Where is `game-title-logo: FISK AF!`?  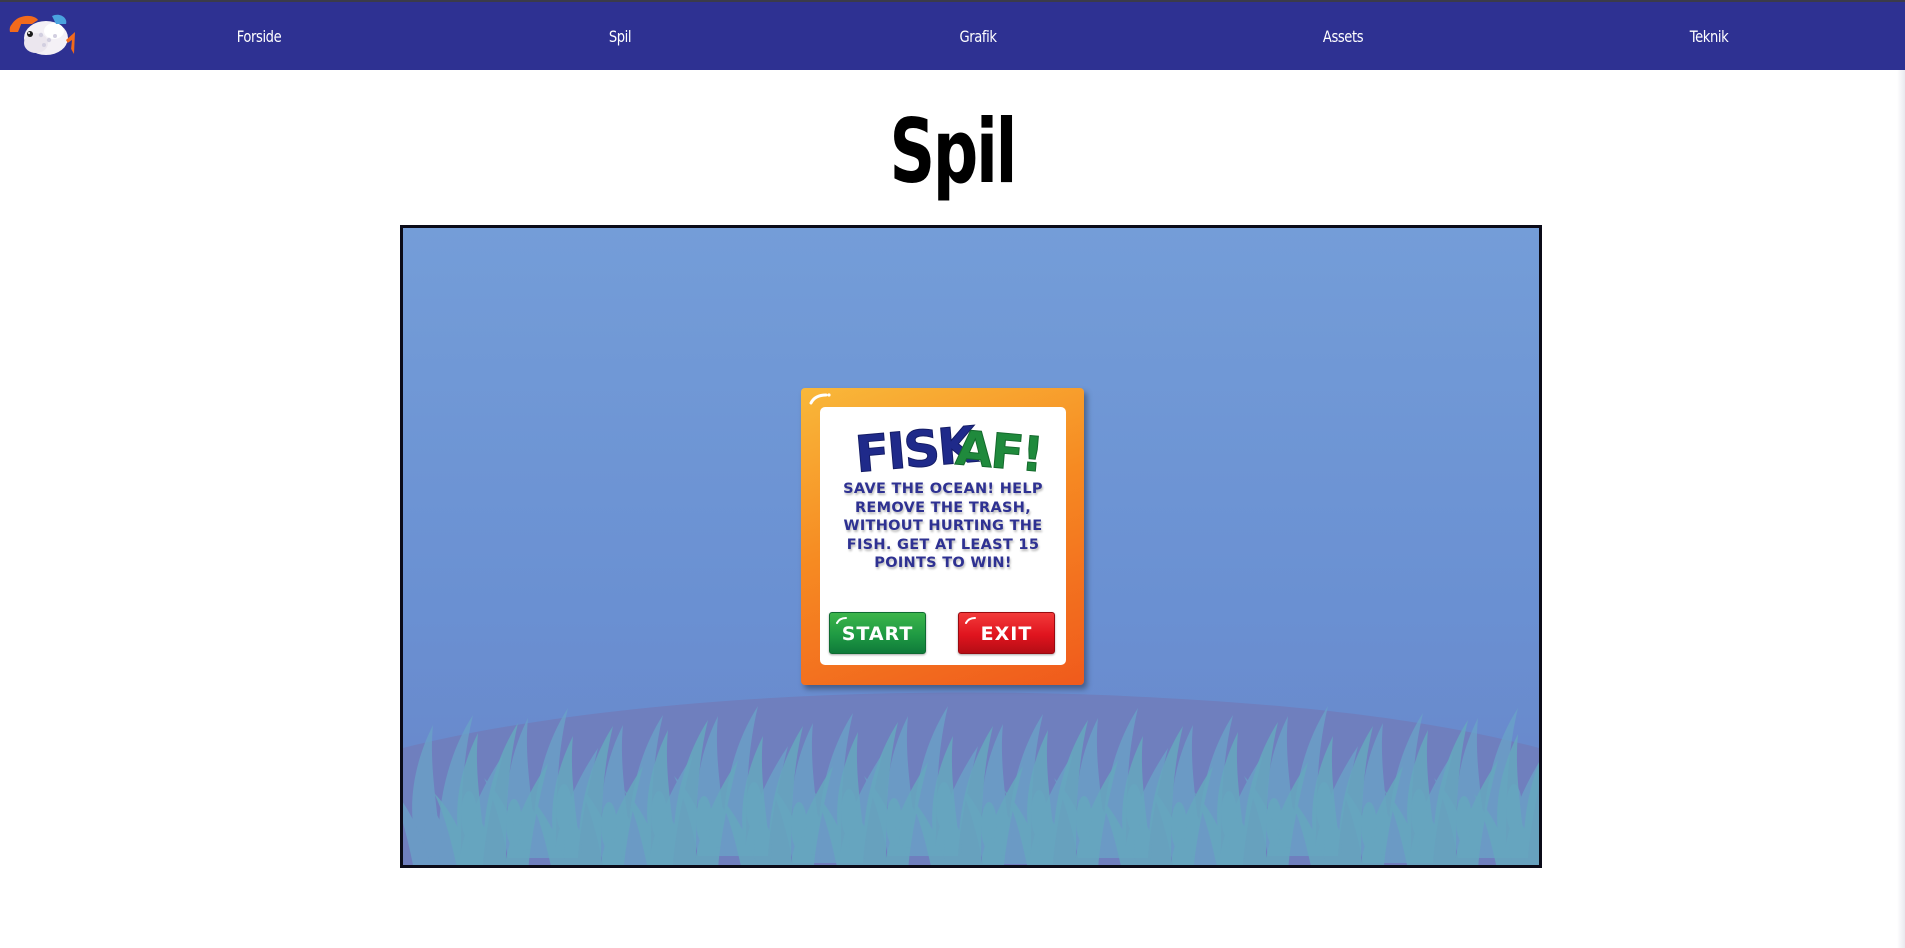
game-title-logo: FISK AF! is located at coordinates (948, 447).